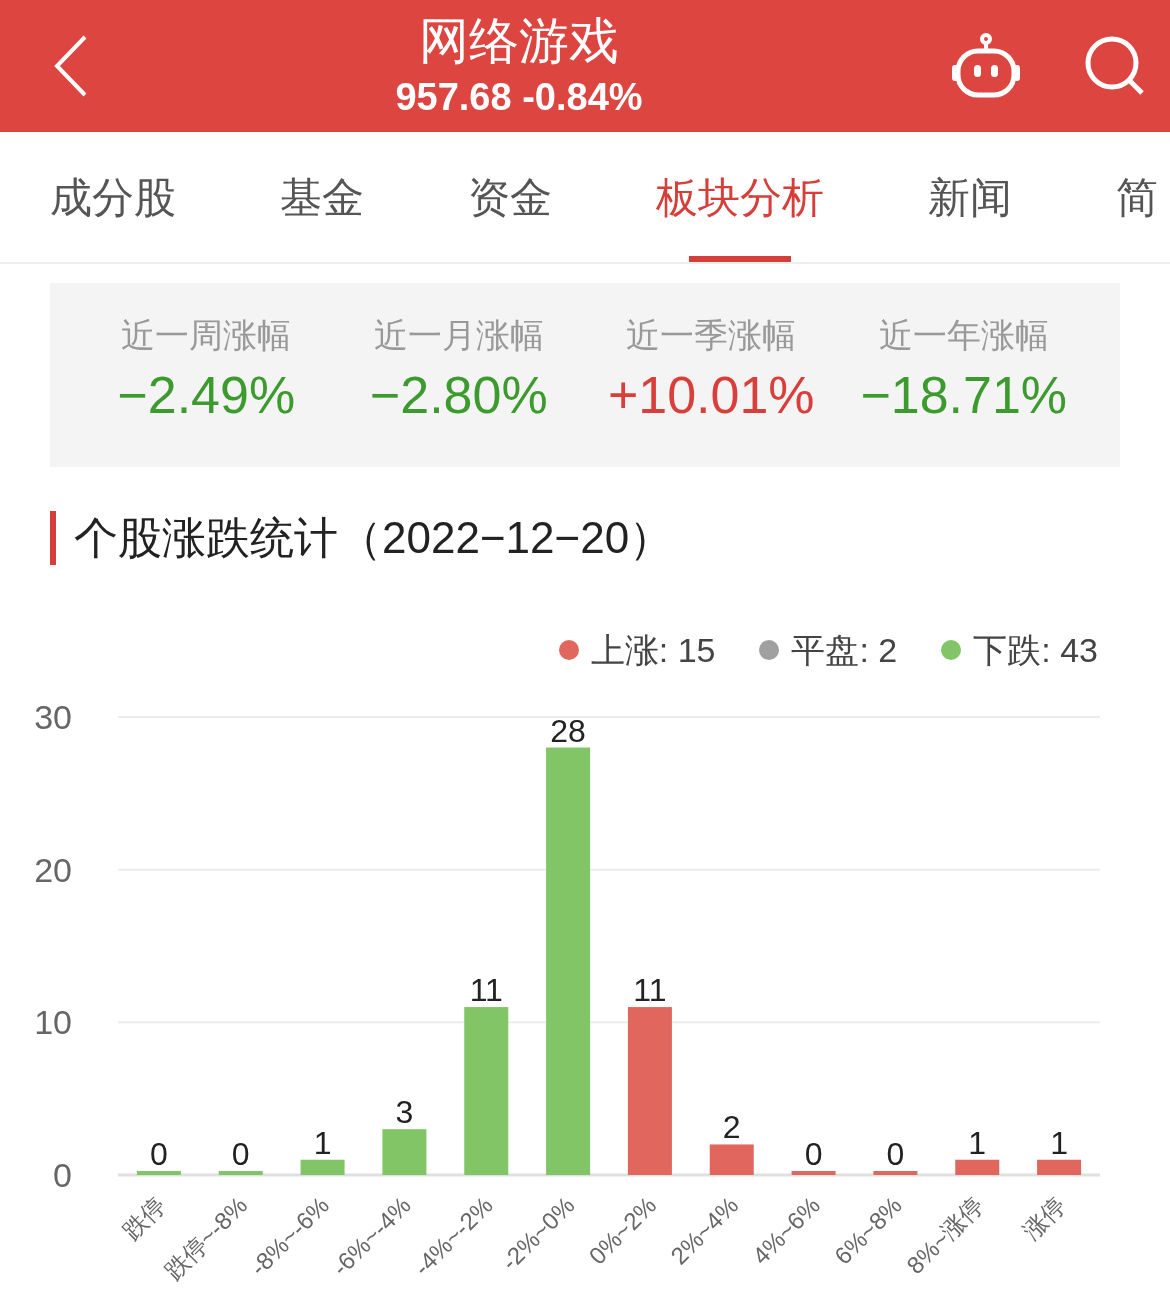  Describe the element at coordinates (711, 335) in the screenshot. I see `period-label: 近一季涨幅` at that location.